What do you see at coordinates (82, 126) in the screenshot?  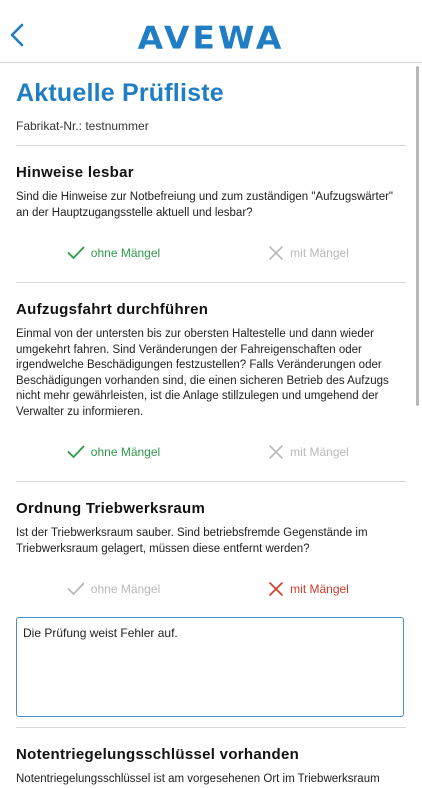 I see `fabrikat-number: Fabrikat-Nr.: testnummer` at bounding box center [82, 126].